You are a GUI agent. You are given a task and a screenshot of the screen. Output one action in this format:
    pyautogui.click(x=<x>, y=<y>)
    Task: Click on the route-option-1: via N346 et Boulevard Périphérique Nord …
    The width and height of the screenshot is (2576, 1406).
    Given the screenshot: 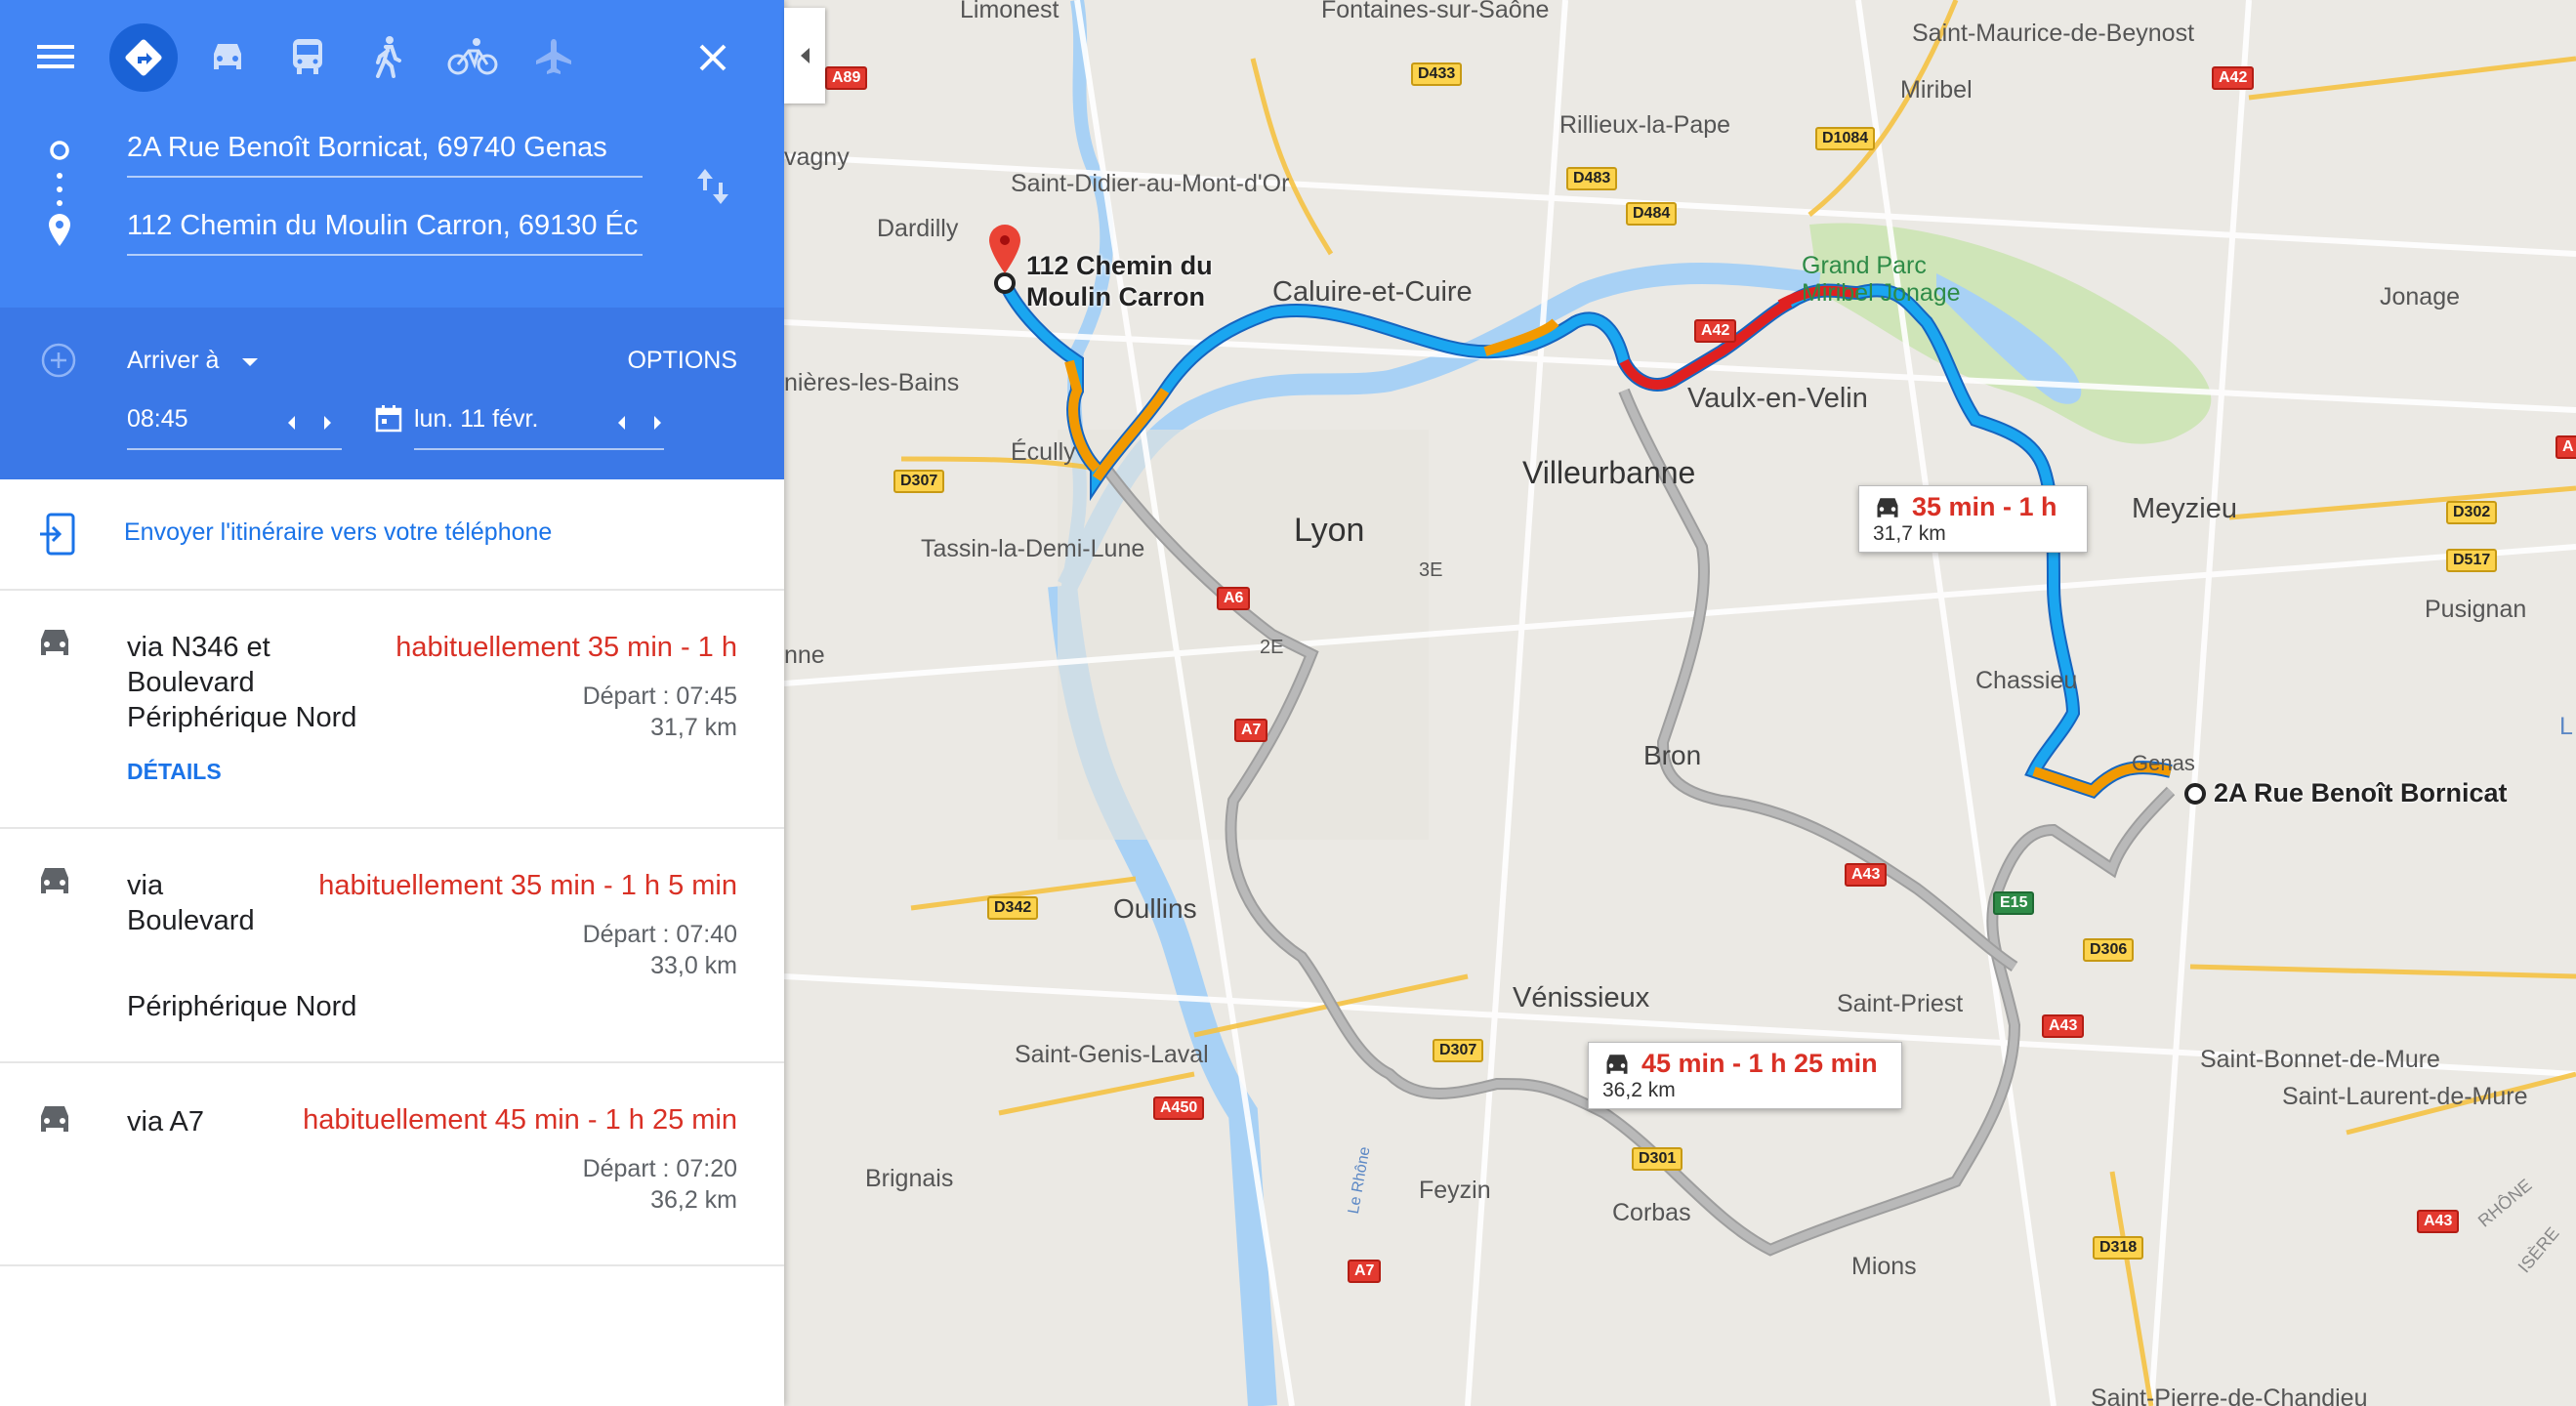 What is the action you would take?
    pyautogui.click(x=392, y=709)
    